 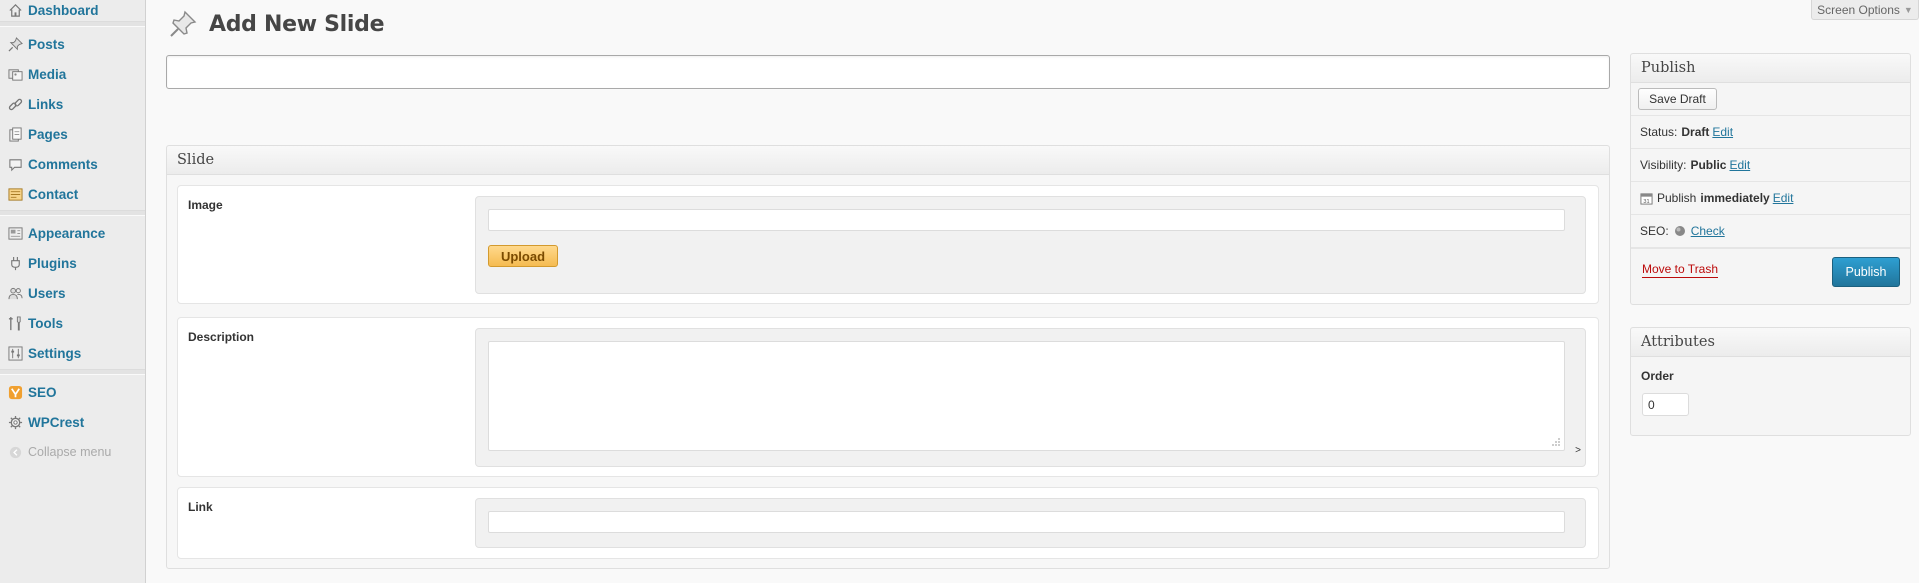 I want to click on screen-options-button: Screen Options ▼, so click(x=1865, y=10).